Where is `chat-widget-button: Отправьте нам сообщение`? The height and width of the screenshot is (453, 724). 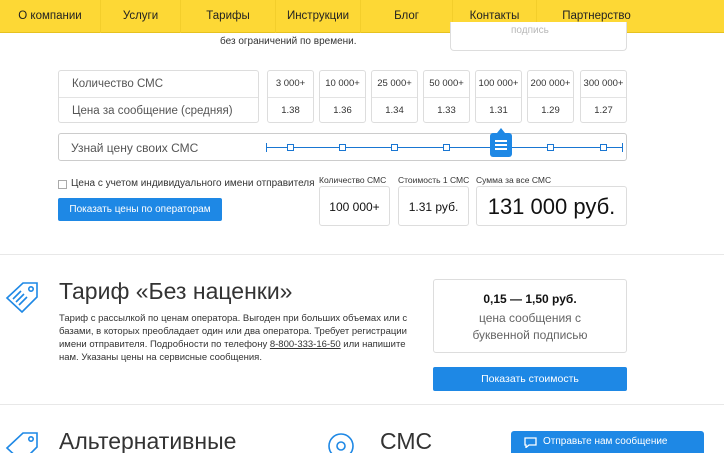 chat-widget-button: Отправьте нам сообщение is located at coordinates (607, 442).